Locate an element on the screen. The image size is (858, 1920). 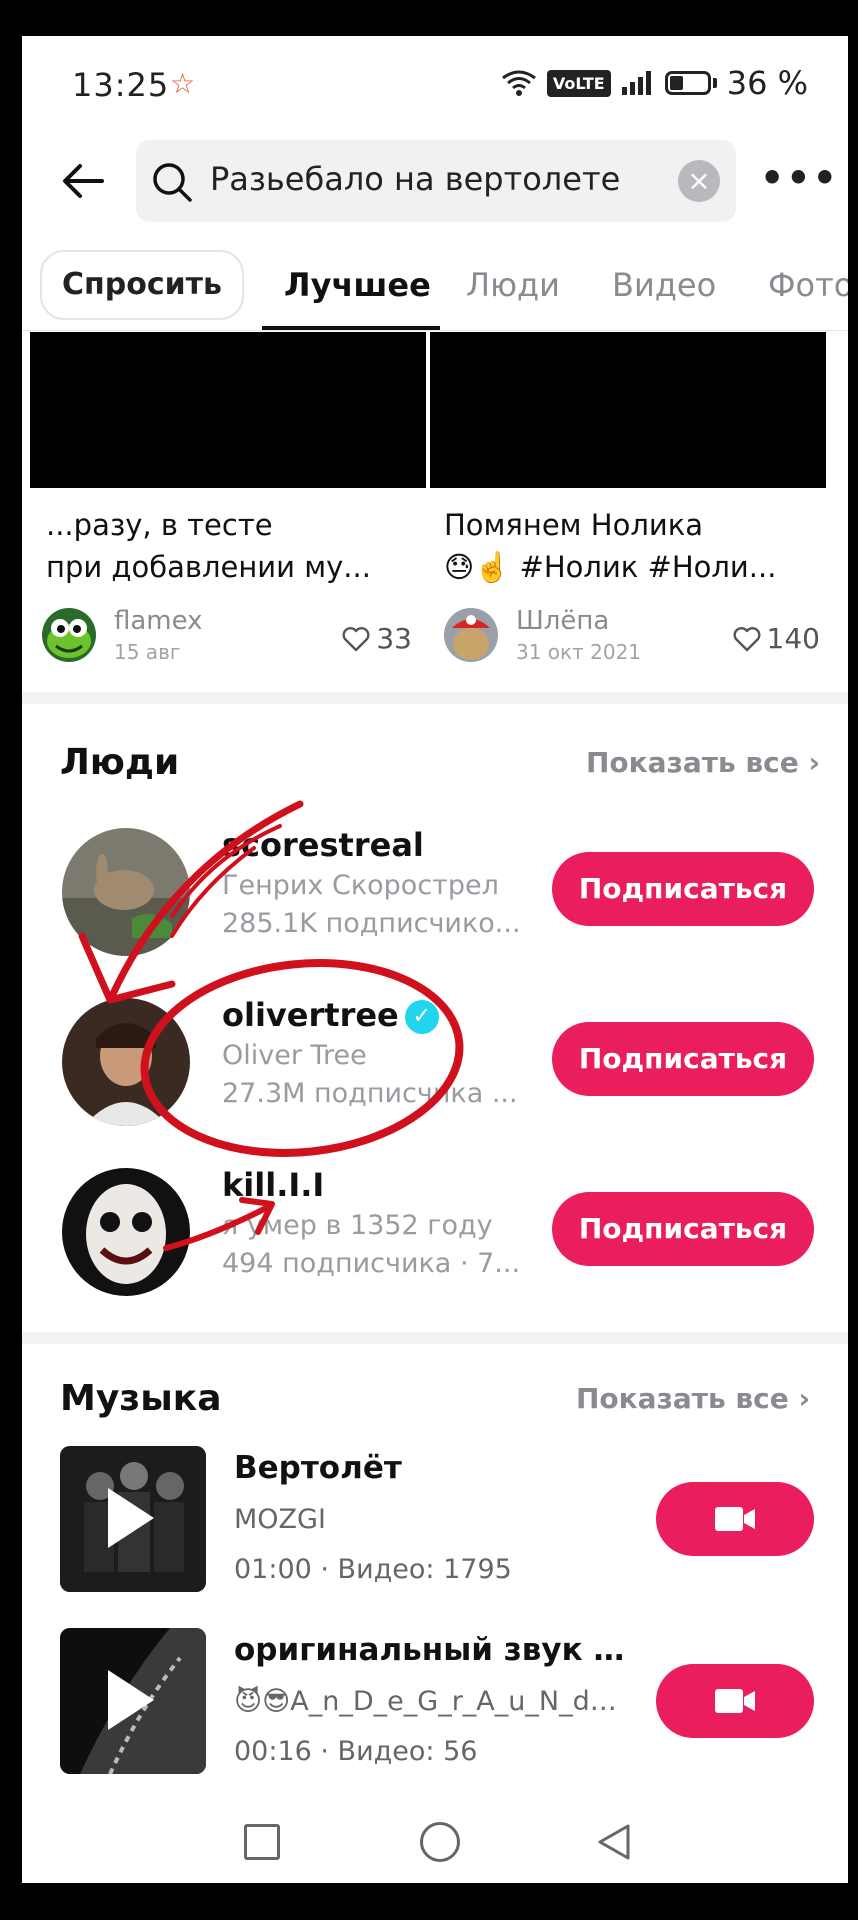
video-date: 15 авг is located at coordinates (147, 652).